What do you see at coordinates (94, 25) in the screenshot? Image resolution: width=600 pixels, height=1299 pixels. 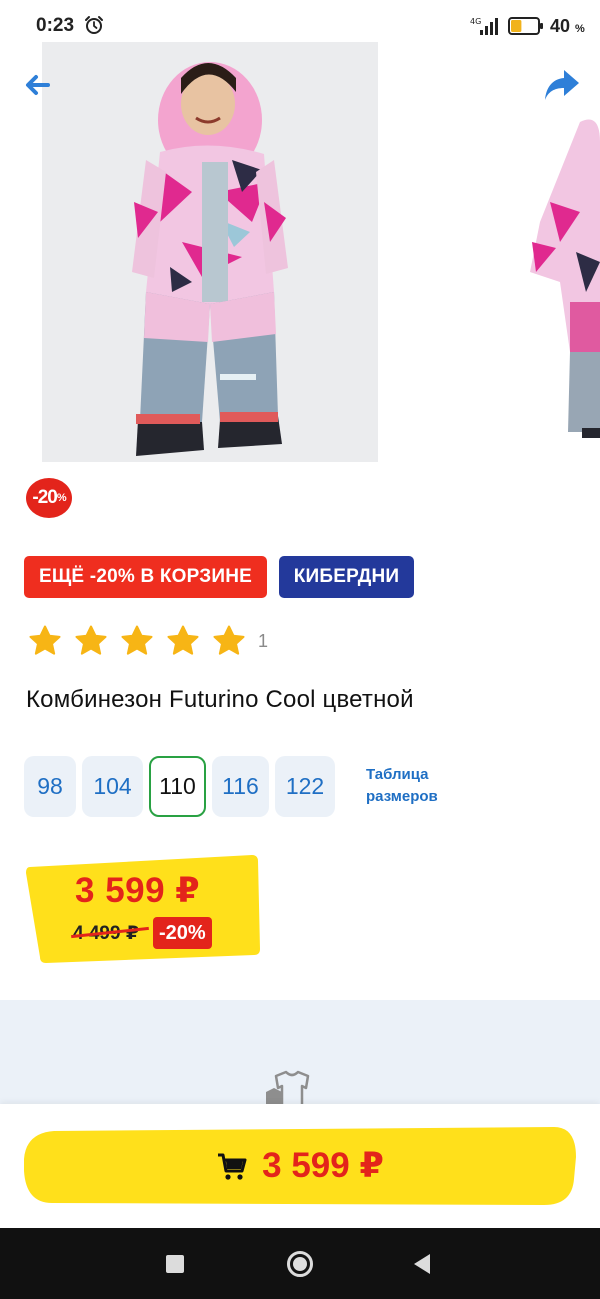 I see `alarm-icon` at bounding box center [94, 25].